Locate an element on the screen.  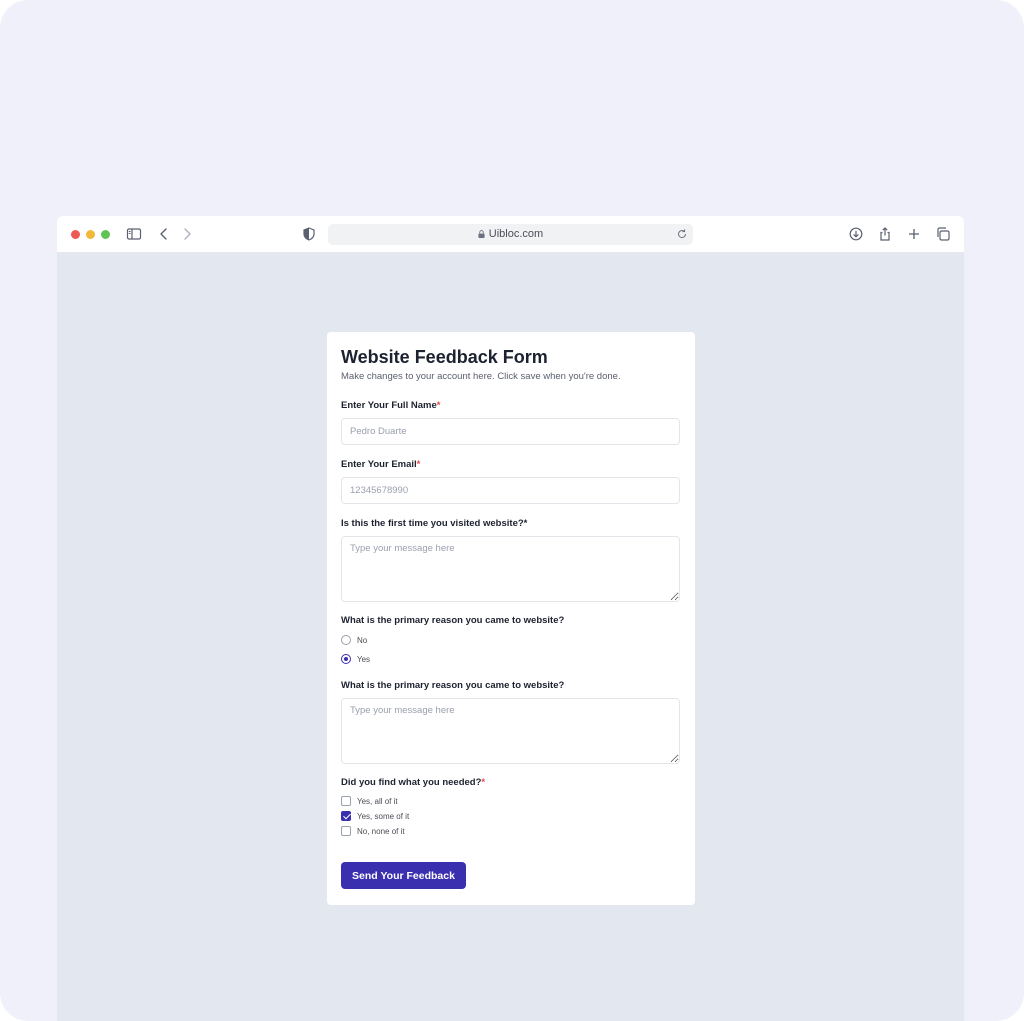
checkbox-option-some: Yes, some of it is located at coordinates (375, 816).